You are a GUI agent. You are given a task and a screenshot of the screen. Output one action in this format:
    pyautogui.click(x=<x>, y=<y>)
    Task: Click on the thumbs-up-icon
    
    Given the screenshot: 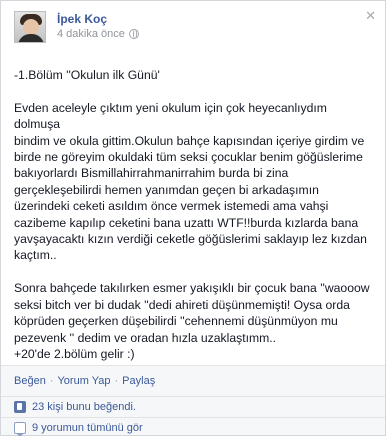 What is the action you would take?
    pyautogui.click(x=20, y=407)
    